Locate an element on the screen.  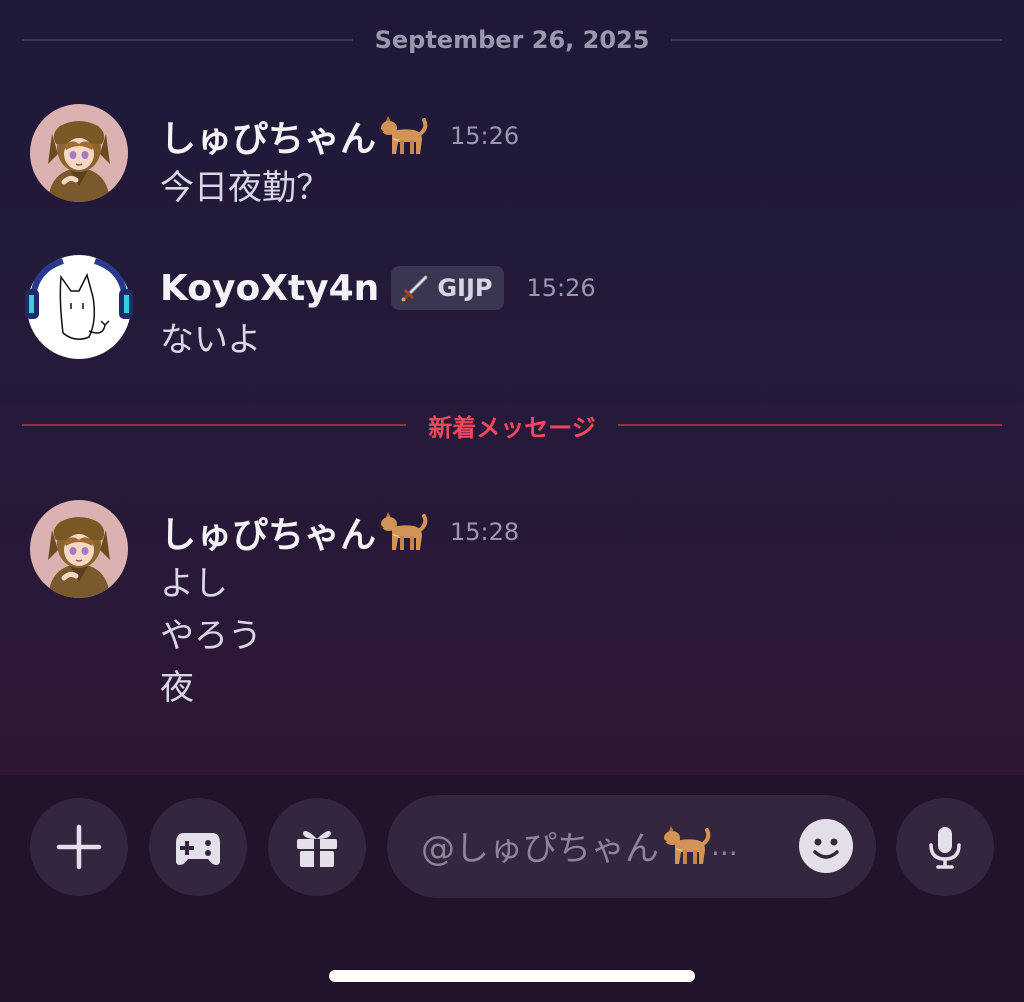
message-header: しゅぴちゃん 15:28 is located at coordinates (339, 532).